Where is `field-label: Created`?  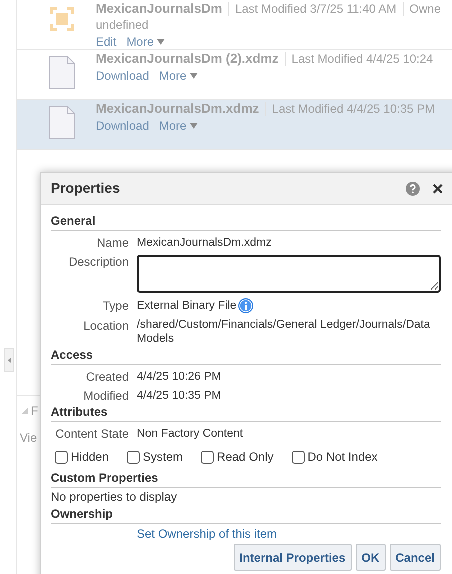
field-label: Created is located at coordinates (107, 376).